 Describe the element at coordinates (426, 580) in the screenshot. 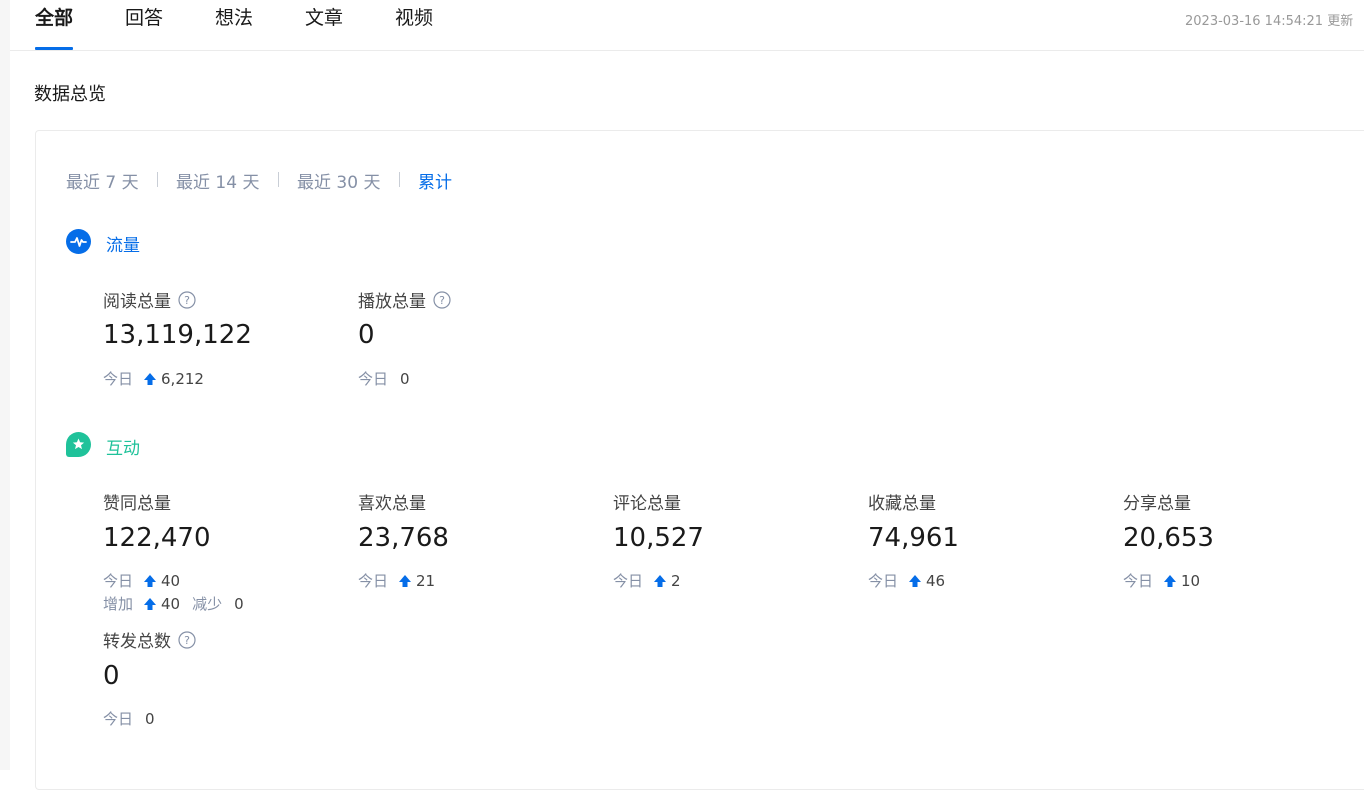

I see `today-value: 21` at that location.